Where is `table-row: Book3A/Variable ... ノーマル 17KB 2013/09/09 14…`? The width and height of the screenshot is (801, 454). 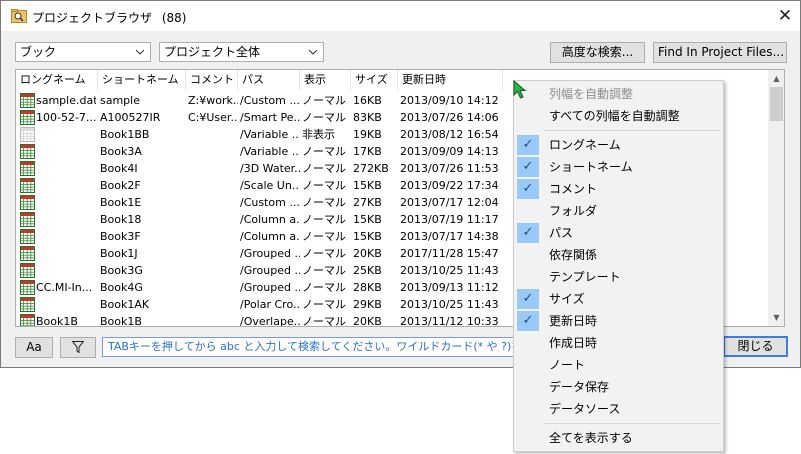 table-row: Book3A/Variable ... ノーマル 17KB 2013/09/09 14… is located at coordinates (259, 151).